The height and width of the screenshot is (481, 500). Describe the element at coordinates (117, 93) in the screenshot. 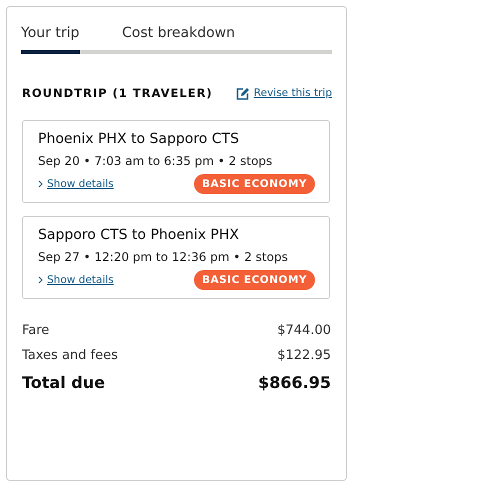

I see `trip-heading: ROUNDTRIP (1 TRAVELER)` at that location.